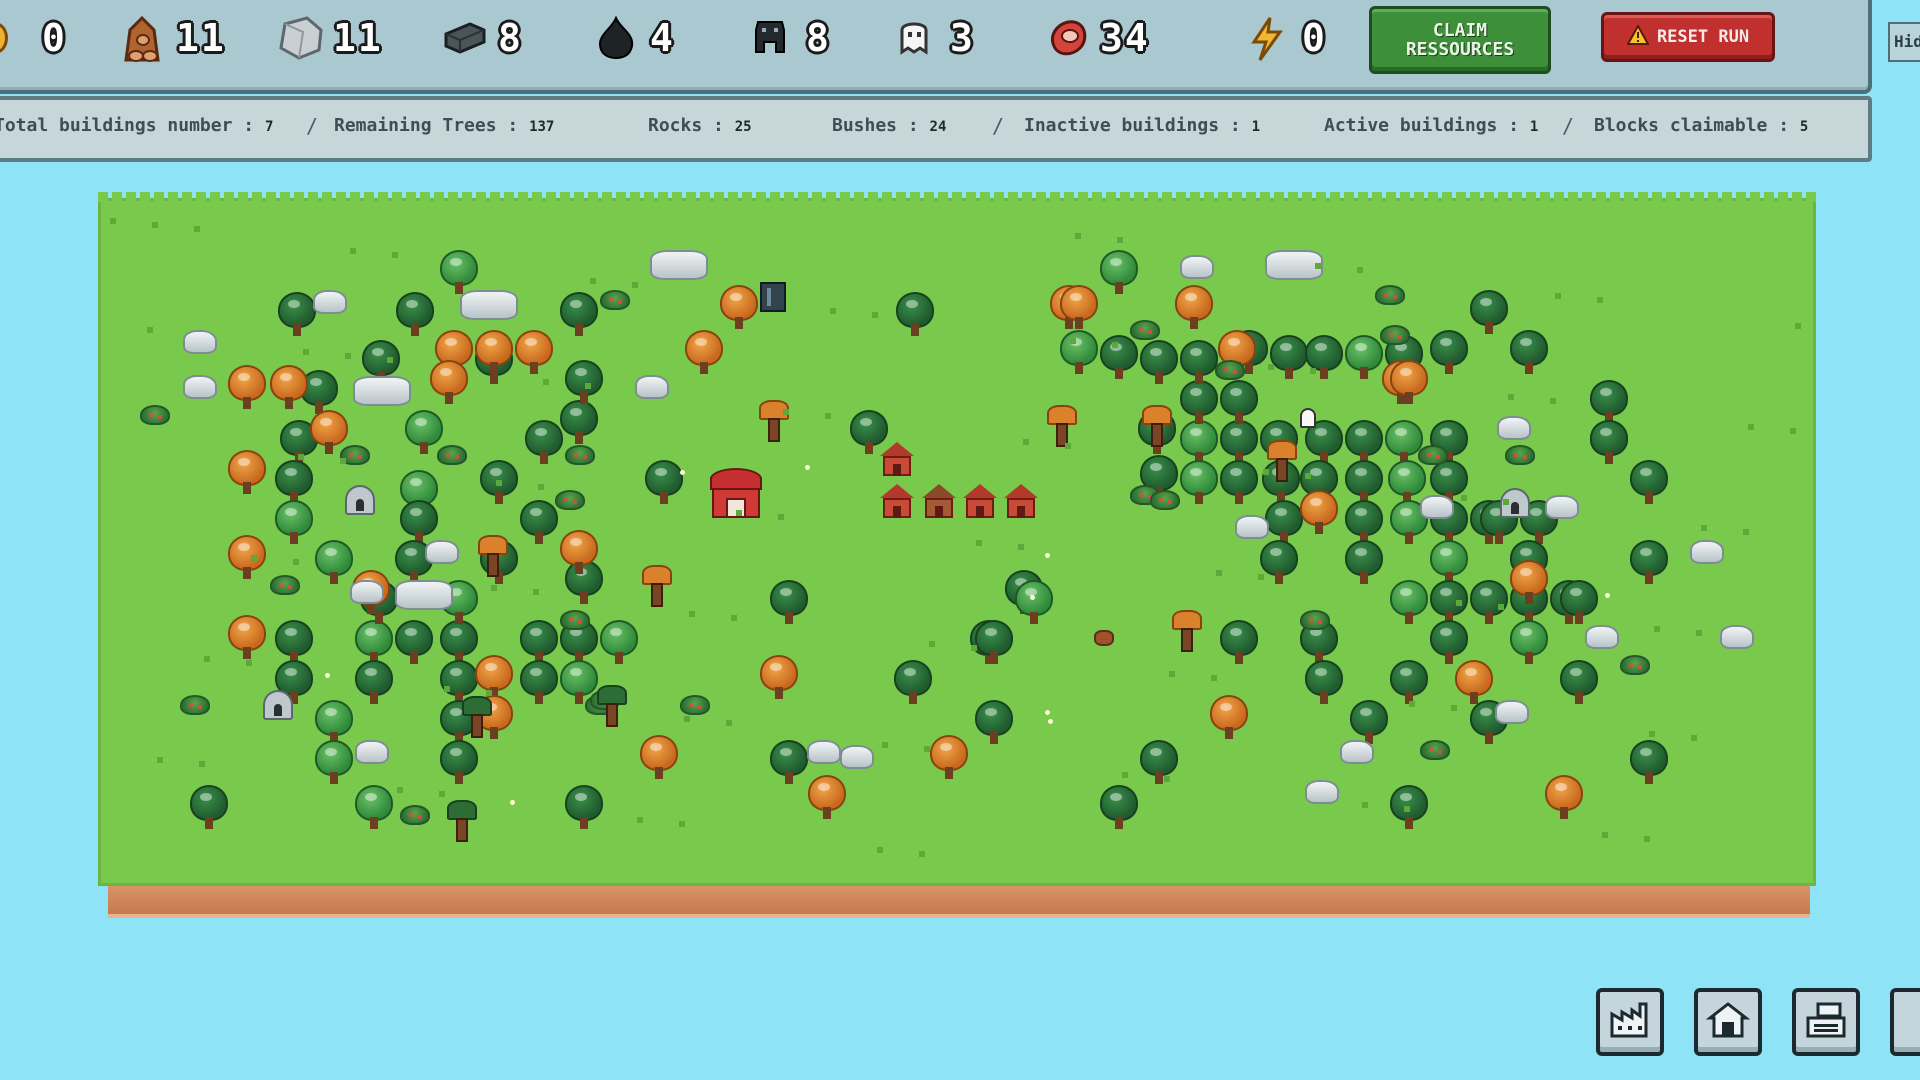 This screenshot has height=1080, width=1920. What do you see at coordinates (1826, 1022) in the screenshot?
I see `register-button` at bounding box center [1826, 1022].